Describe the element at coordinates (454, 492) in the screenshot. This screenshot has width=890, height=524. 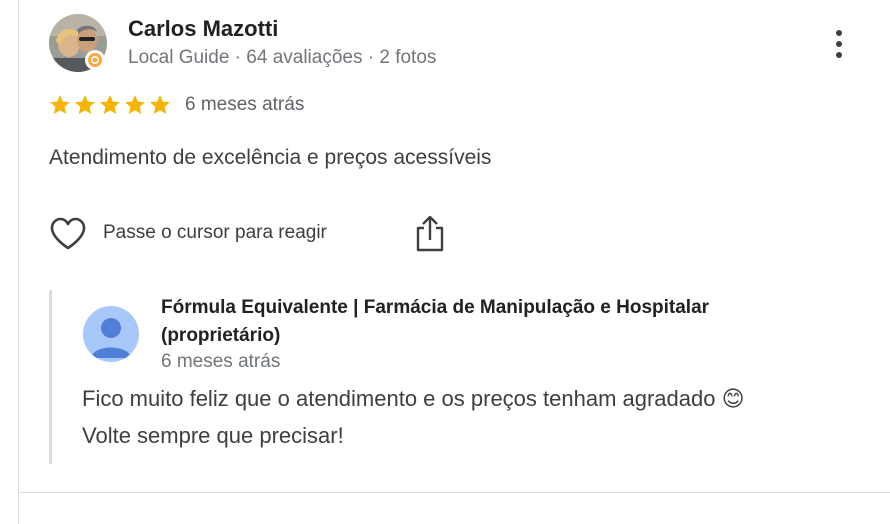
I see `card-divider` at that location.